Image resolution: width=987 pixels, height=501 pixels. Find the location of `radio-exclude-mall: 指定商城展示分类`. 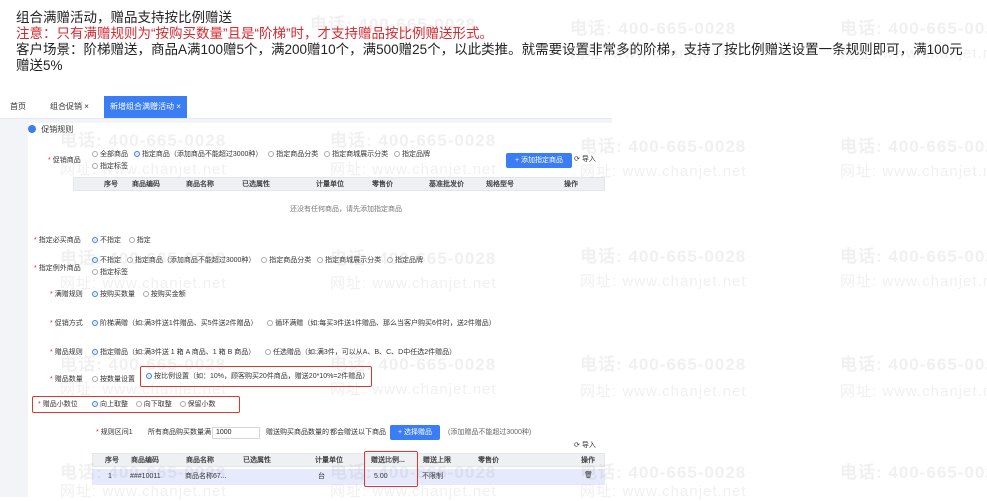

radio-exclude-mall: 指定商城展示分类 is located at coordinates (349, 260).